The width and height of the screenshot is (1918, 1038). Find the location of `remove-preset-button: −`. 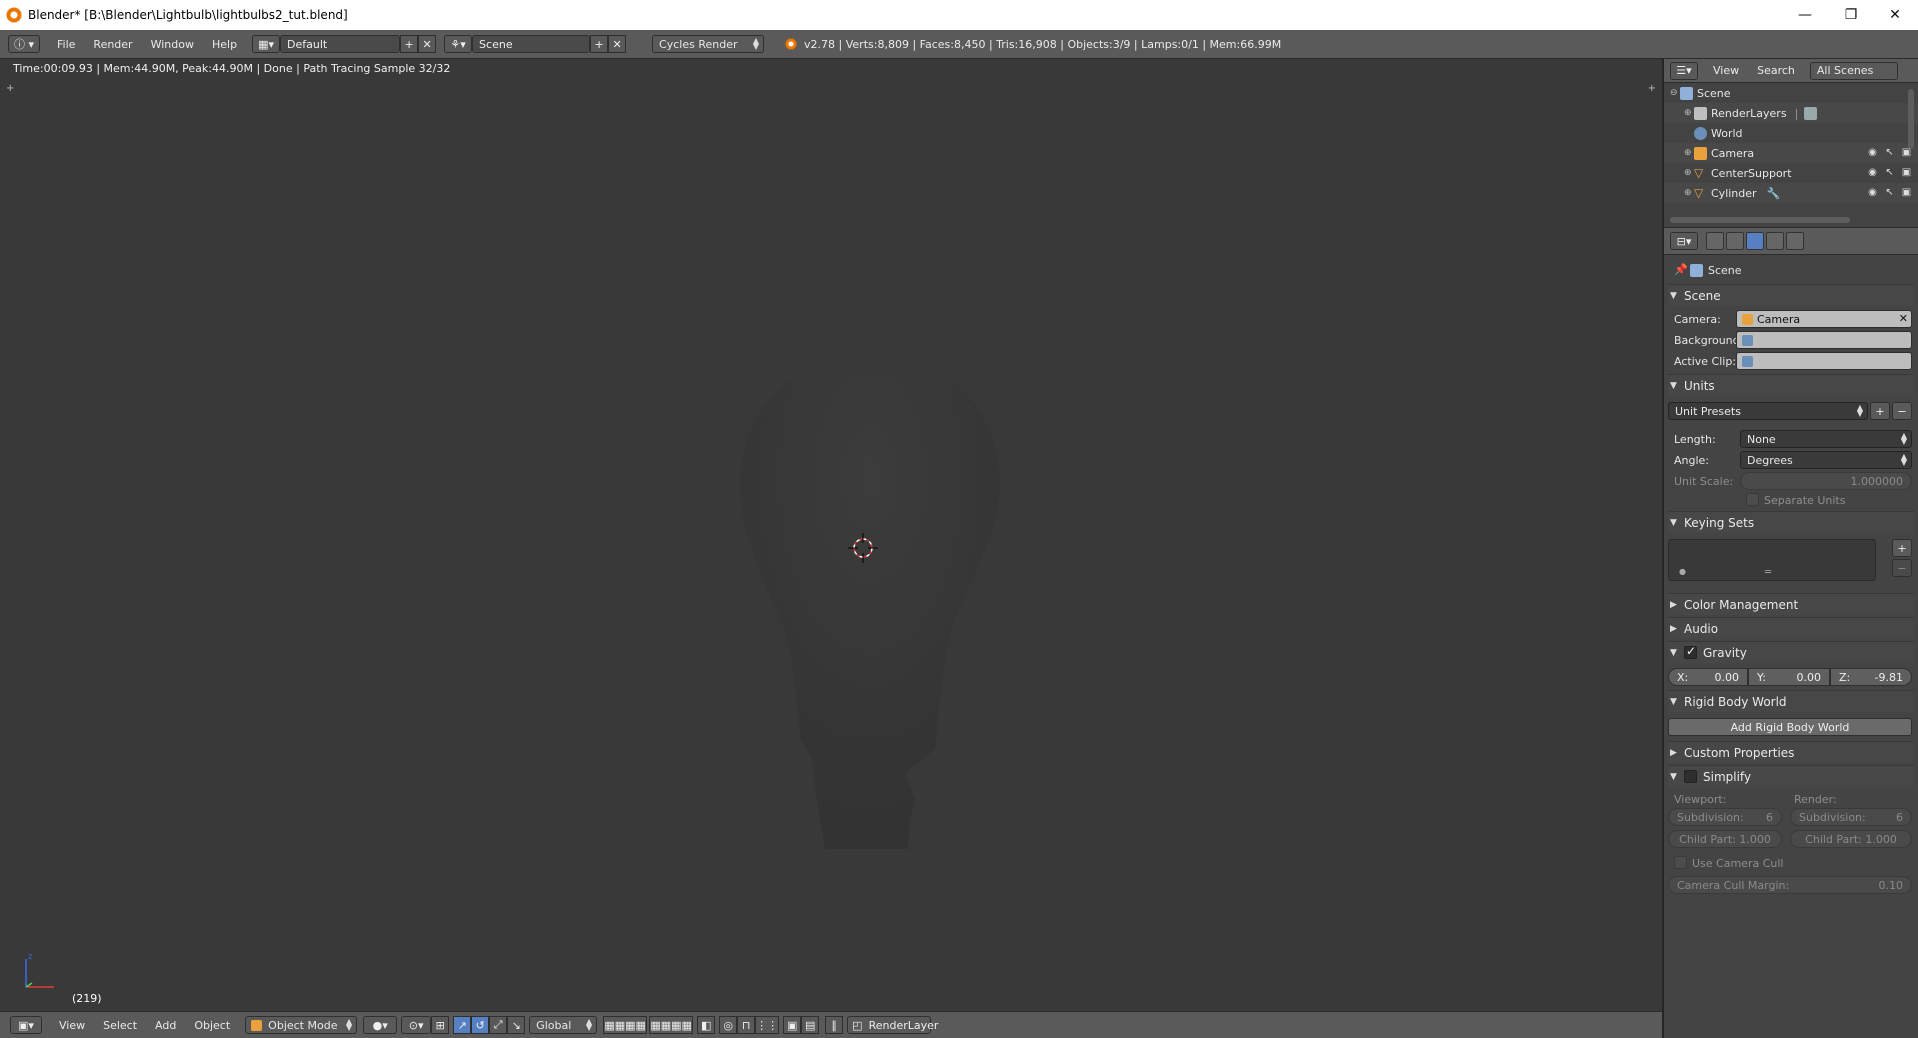

remove-preset-button: − is located at coordinates (1902, 411).